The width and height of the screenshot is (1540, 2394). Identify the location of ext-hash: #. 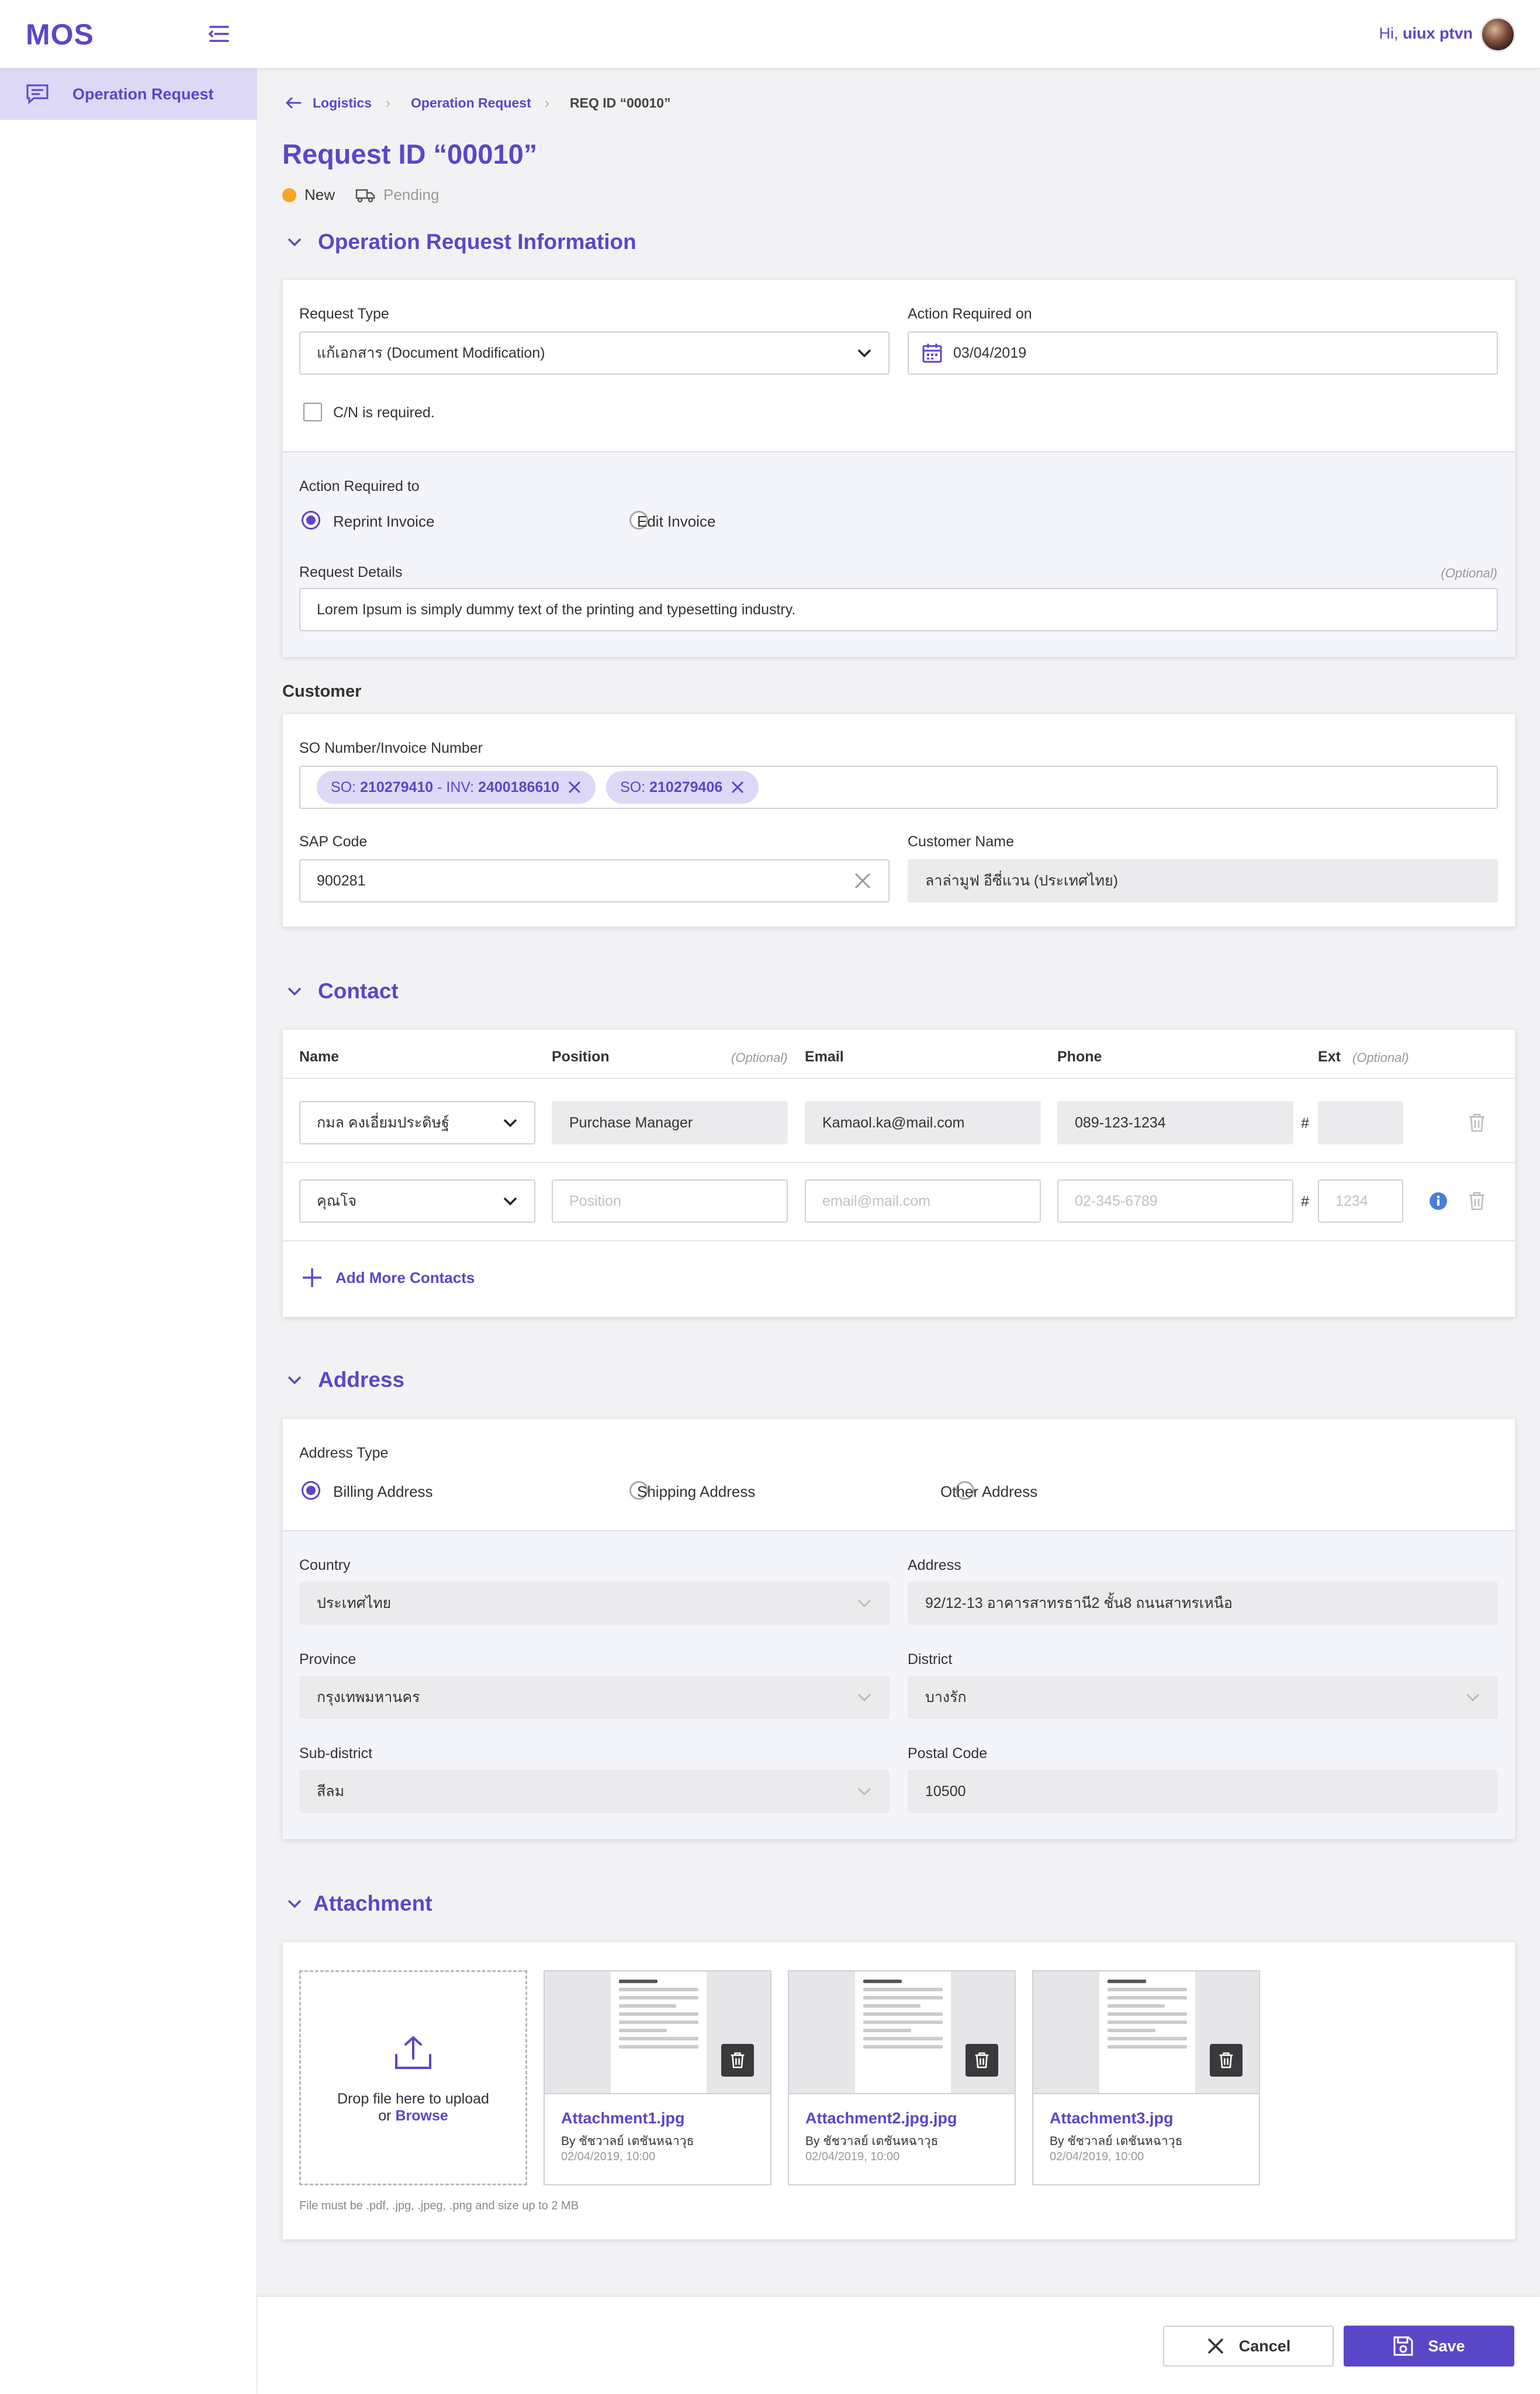
(1305, 1123).